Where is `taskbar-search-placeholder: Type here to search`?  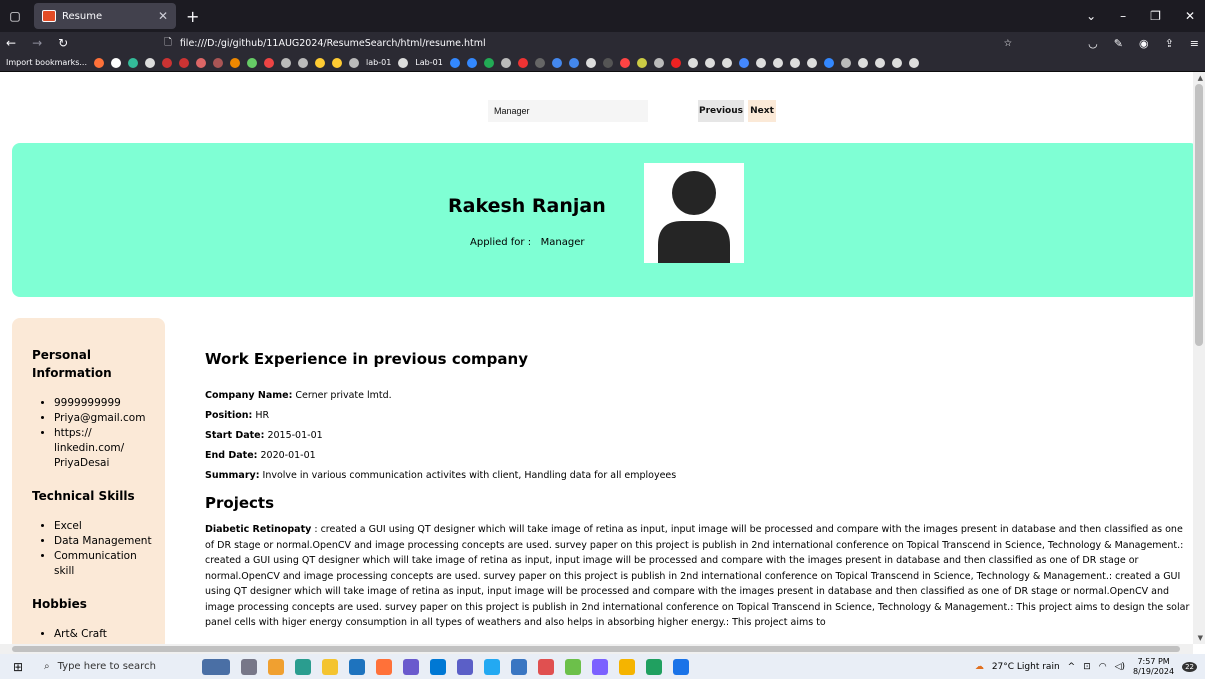
taskbar-search-placeholder: Type here to search is located at coordinates (107, 666).